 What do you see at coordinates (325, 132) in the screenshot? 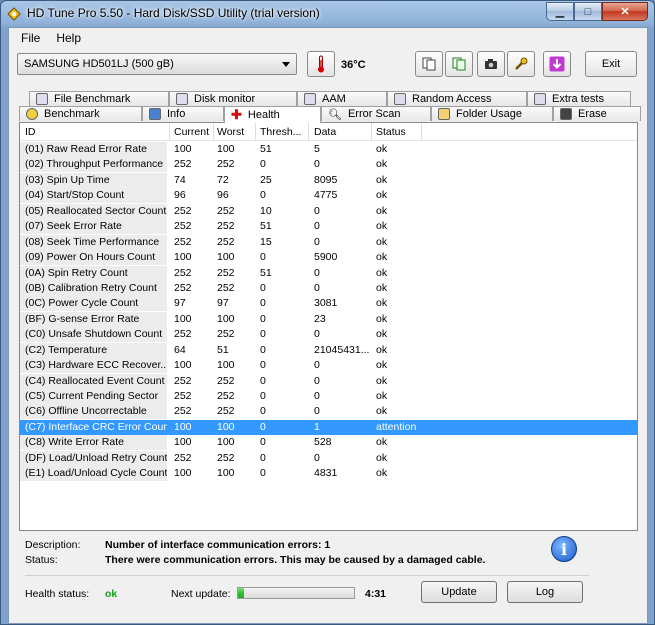
I see `column-header-data: Data` at bounding box center [325, 132].